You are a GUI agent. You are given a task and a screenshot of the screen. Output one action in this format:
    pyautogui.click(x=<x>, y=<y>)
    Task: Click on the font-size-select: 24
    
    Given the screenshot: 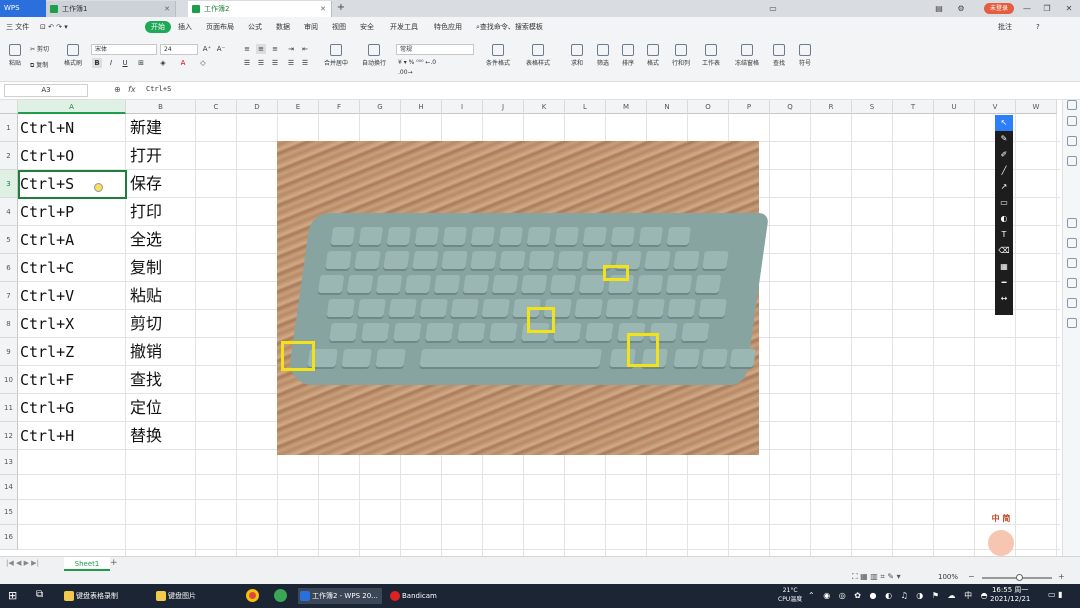 What is the action you would take?
    pyautogui.click(x=179, y=49)
    